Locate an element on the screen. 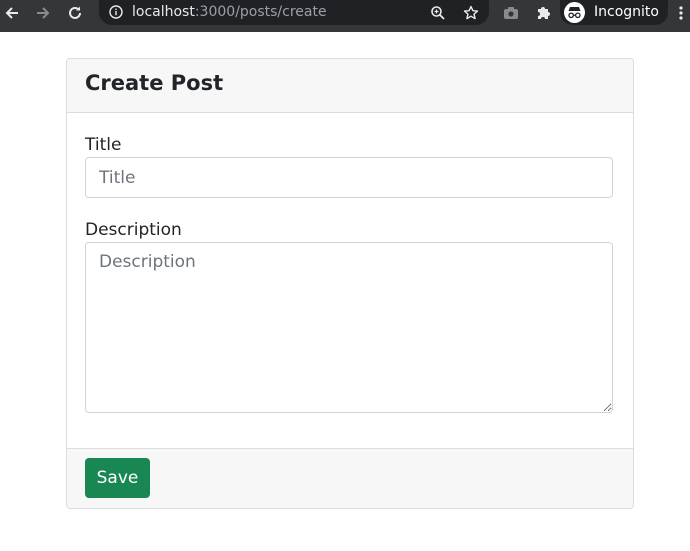 The image size is (690, 551). zoom-icon is located at coordinates (438, 13).